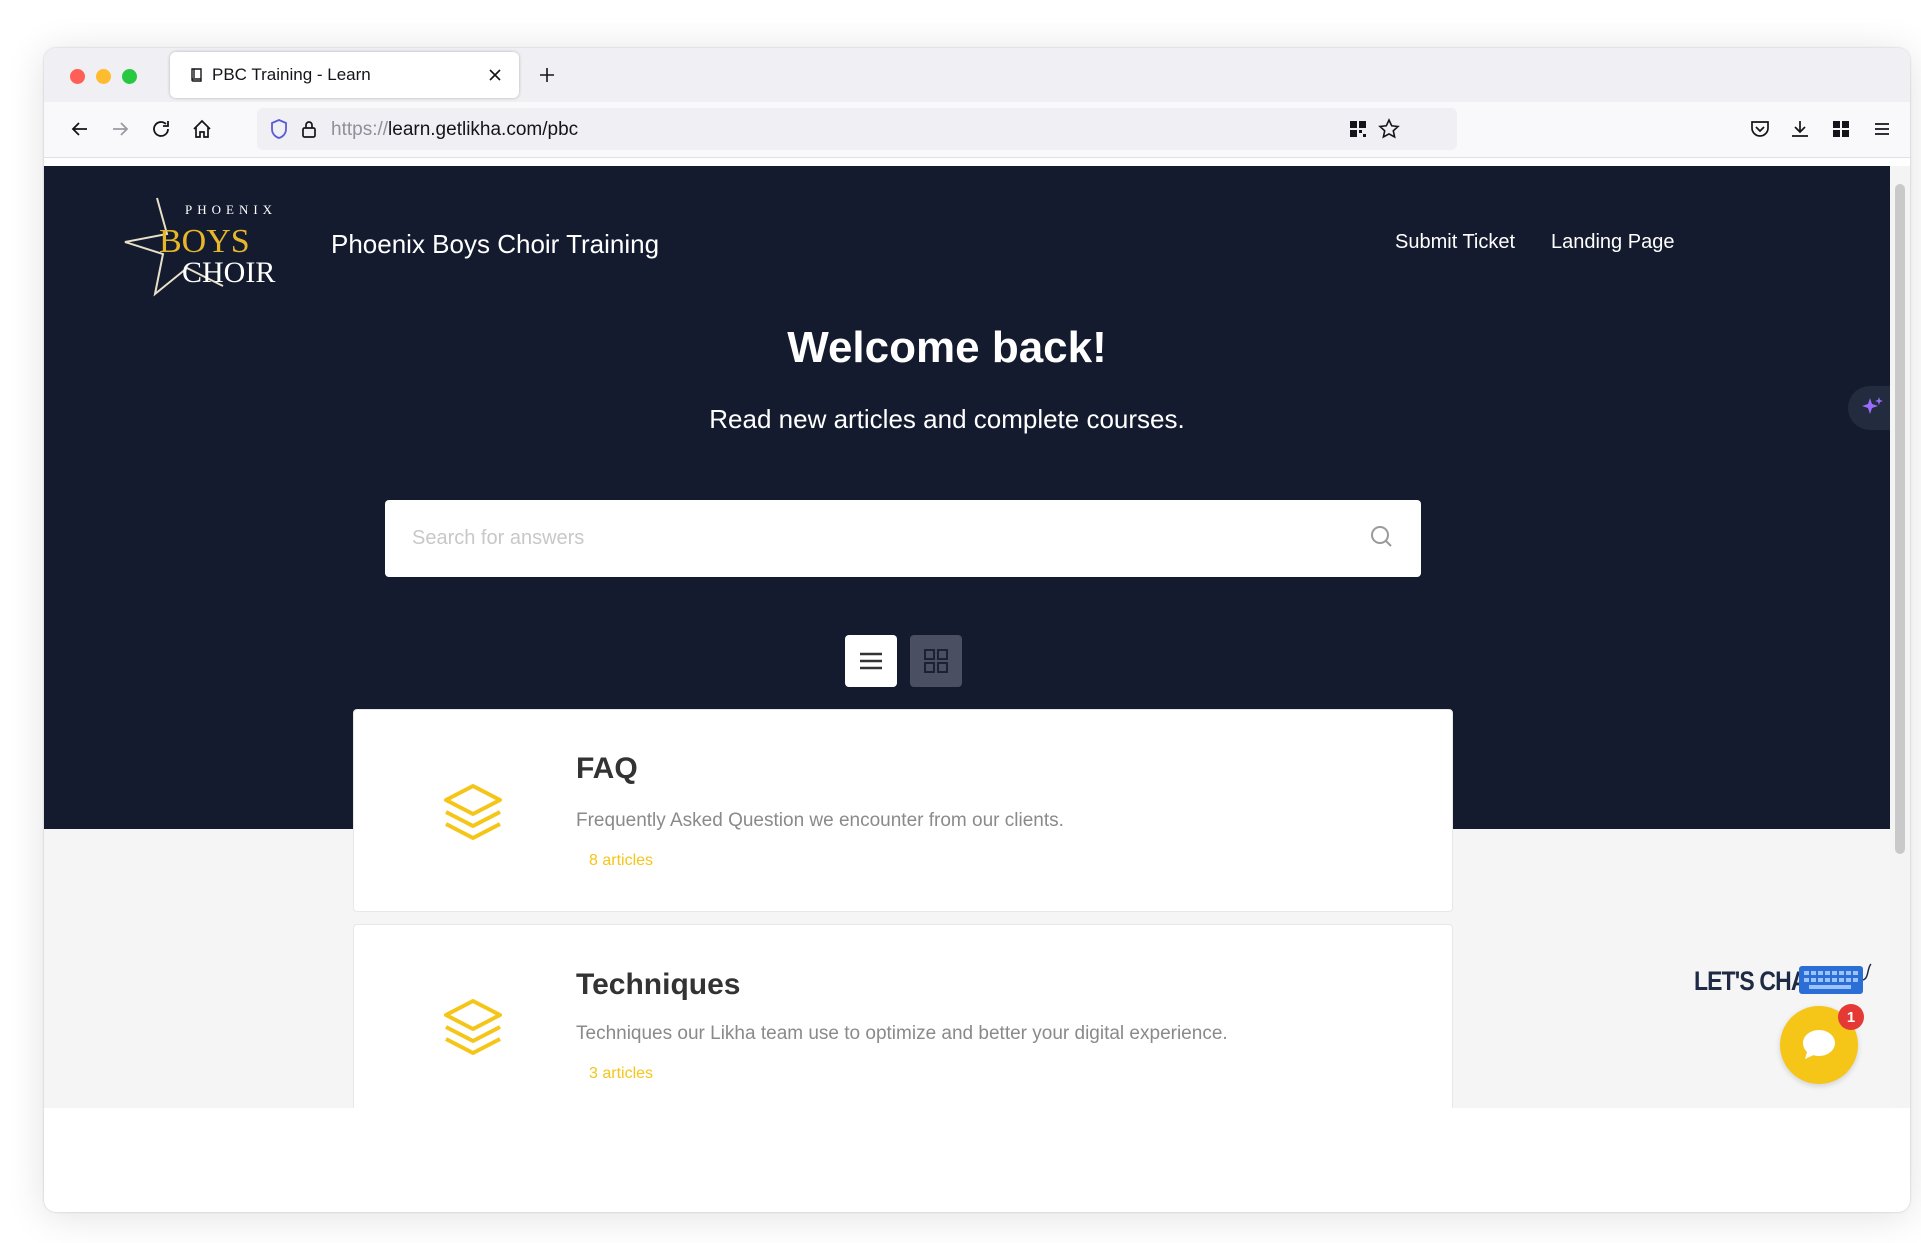 Image resolution: width=1921 pixels, height=1243 pixels. What do you see at coordinates (1382, 537) in the screenshot?
I see `search-icon` at bounding box center [1382, 537].